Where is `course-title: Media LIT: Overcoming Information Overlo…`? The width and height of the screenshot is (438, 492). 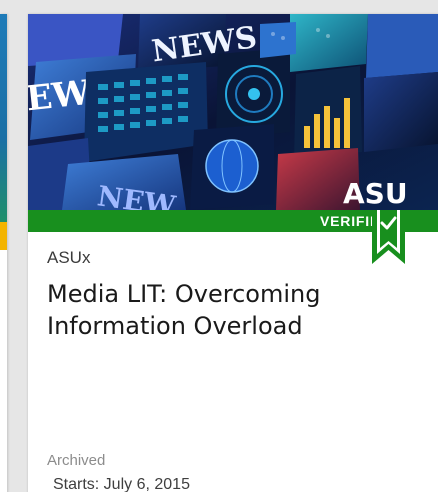
course-title: Media LIT: Overcoming Information Overlo… is located at coordinates (232, 310).